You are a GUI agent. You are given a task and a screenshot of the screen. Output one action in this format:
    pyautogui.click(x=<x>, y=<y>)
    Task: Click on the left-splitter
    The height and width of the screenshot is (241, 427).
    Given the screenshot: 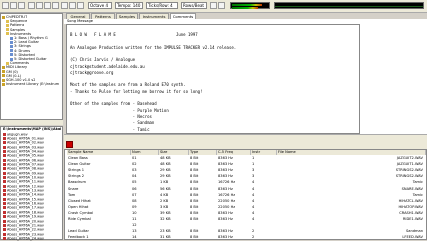 What is the action you would take?
    pyautogui.click(x=31, y=122)
    